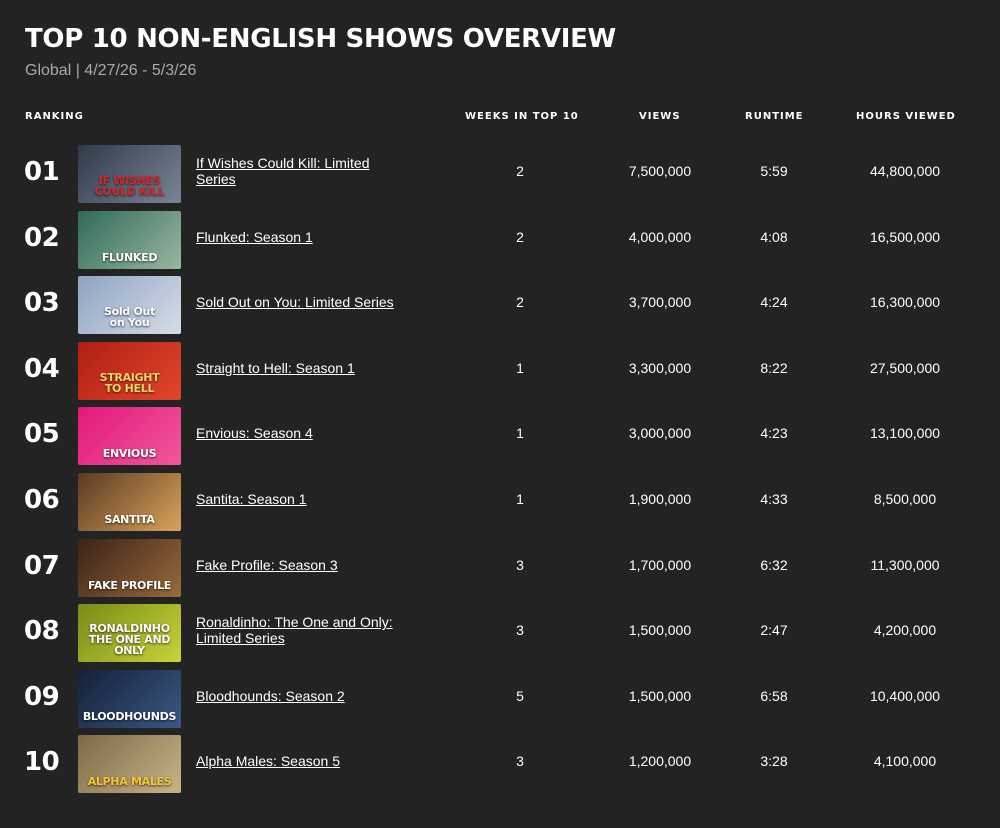 The width and height of the screenshot is (1000, 828). I want to click on show-thumbnail: RONALDINHO THE ONE AND ONLY, so click(129, 633).